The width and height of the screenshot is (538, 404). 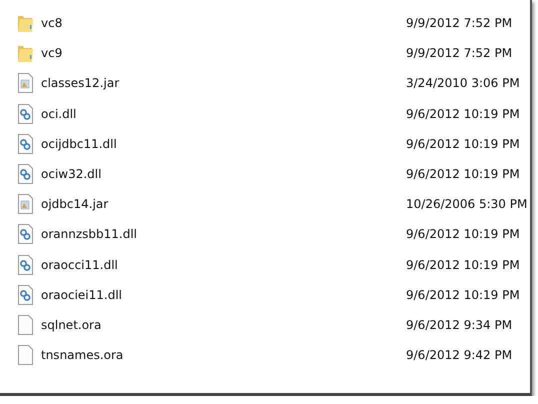 What do you see at coordinates (223, 204) in the screenshot?
I see `file-name: ojdbc14.jar` at bounding box center [223, 204].